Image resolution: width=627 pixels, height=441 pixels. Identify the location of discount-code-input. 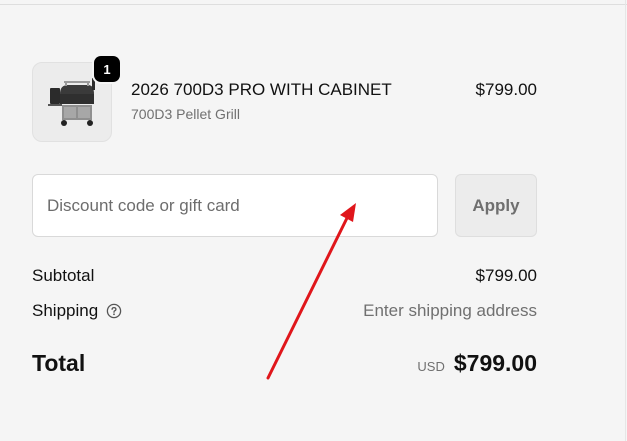
(235, 205).